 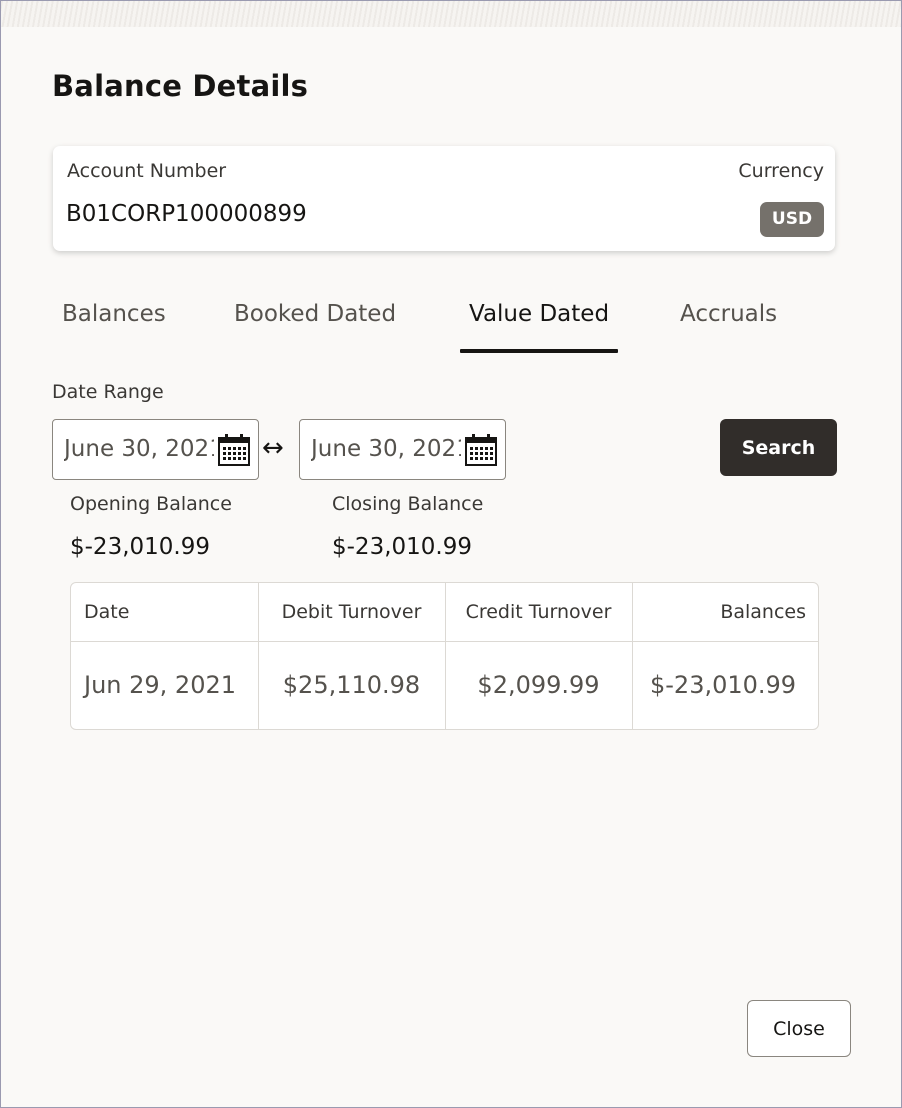 I want to click on currency-badge: USD, so click(x=792, y=219).